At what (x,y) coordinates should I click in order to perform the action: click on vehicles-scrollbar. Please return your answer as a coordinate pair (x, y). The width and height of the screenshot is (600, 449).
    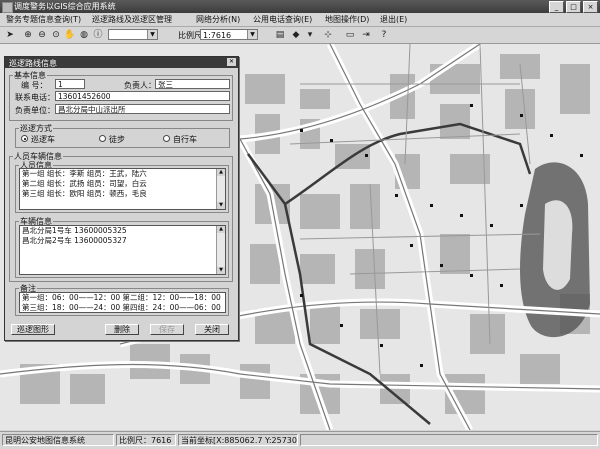
    Looking at the image, I should click on (220, 250).